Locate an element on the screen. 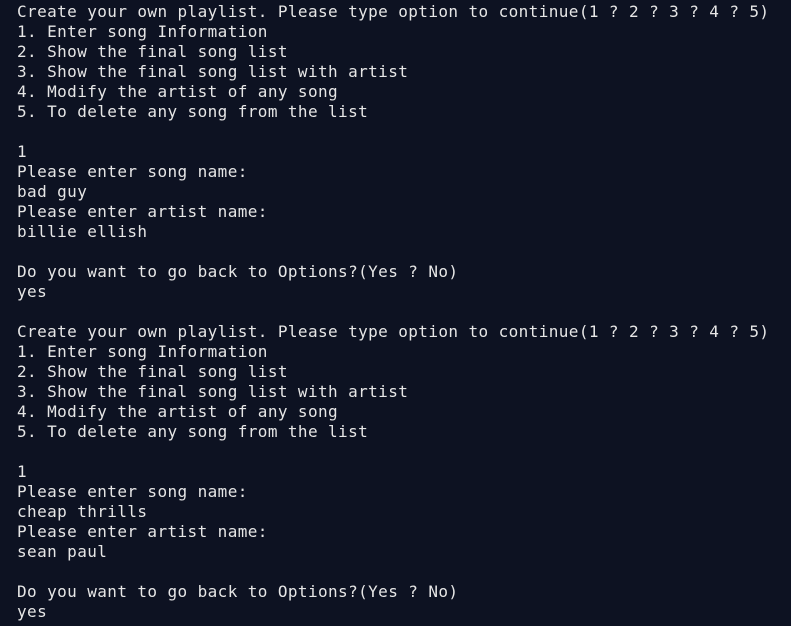  user-input-song-name: bad guy is located at coordinates (52, 191).